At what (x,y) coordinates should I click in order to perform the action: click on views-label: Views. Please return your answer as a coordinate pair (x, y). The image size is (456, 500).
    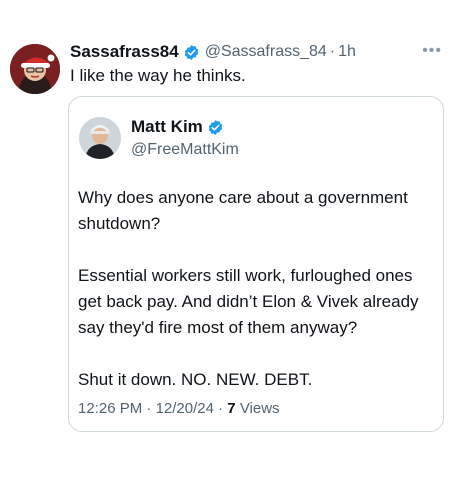
    Looking at the image, I should click on (259, 408).